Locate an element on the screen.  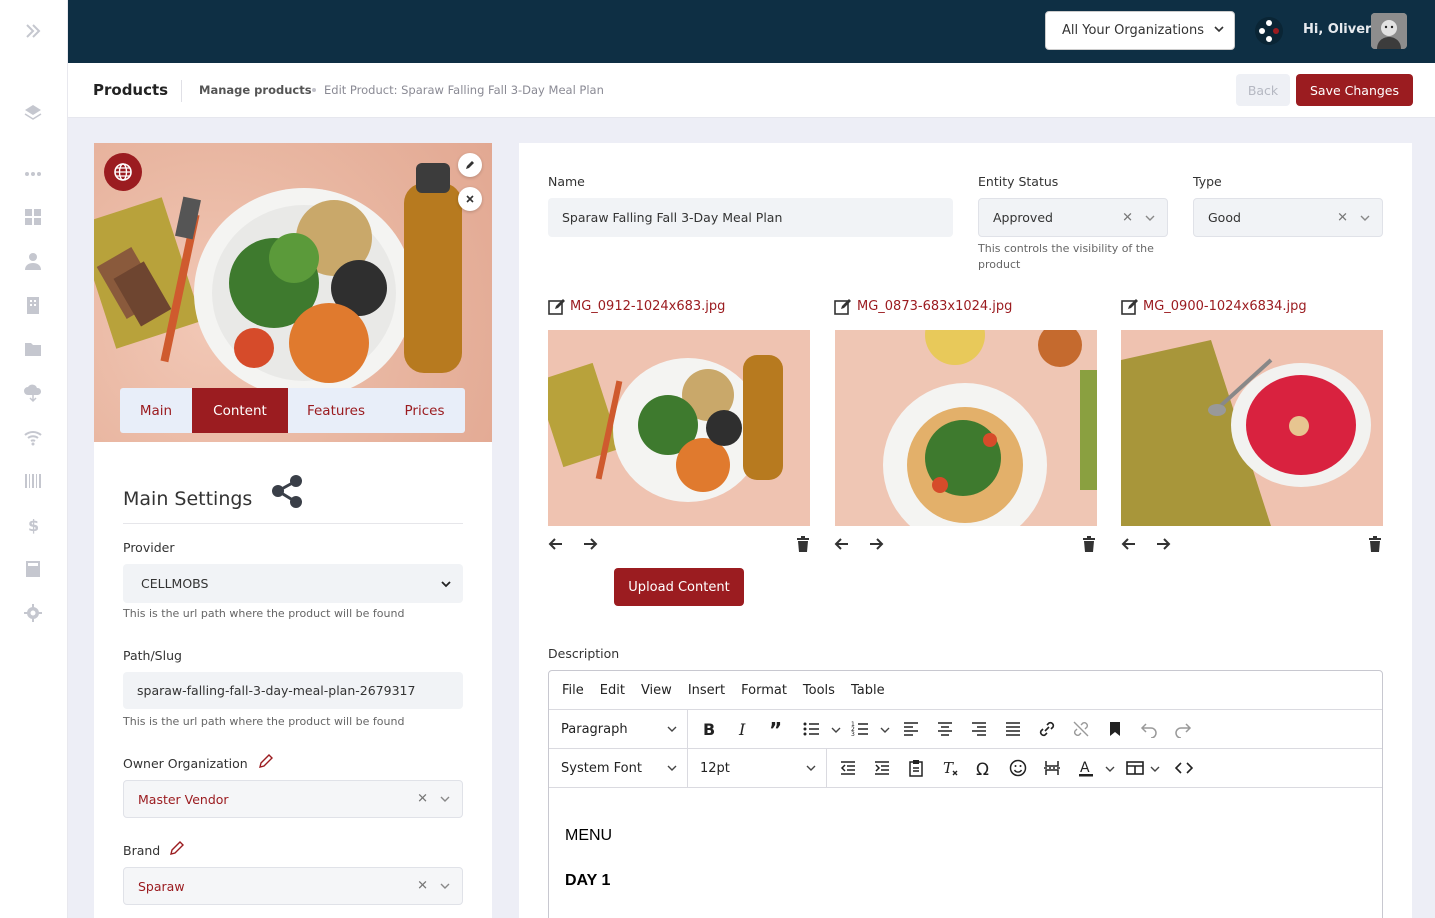
italic-button: I is located at coordinates (743, 729).